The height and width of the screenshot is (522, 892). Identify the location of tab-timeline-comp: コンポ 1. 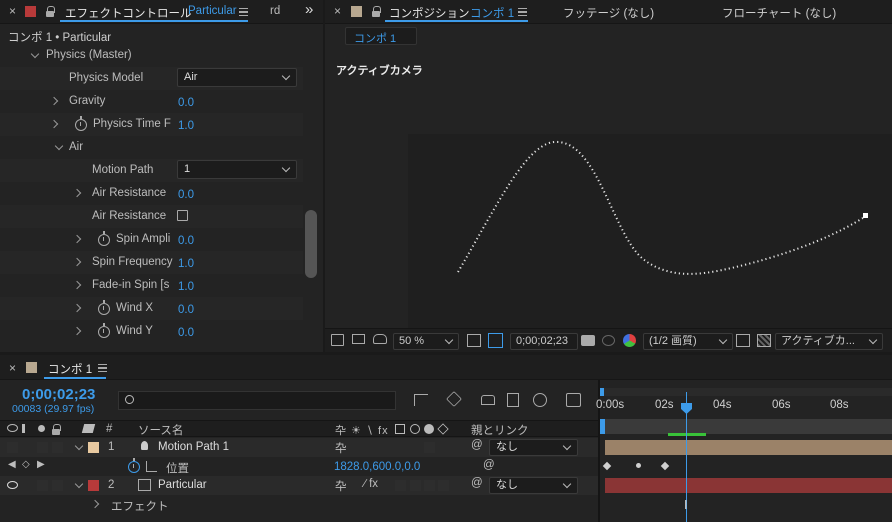
(70, 369).